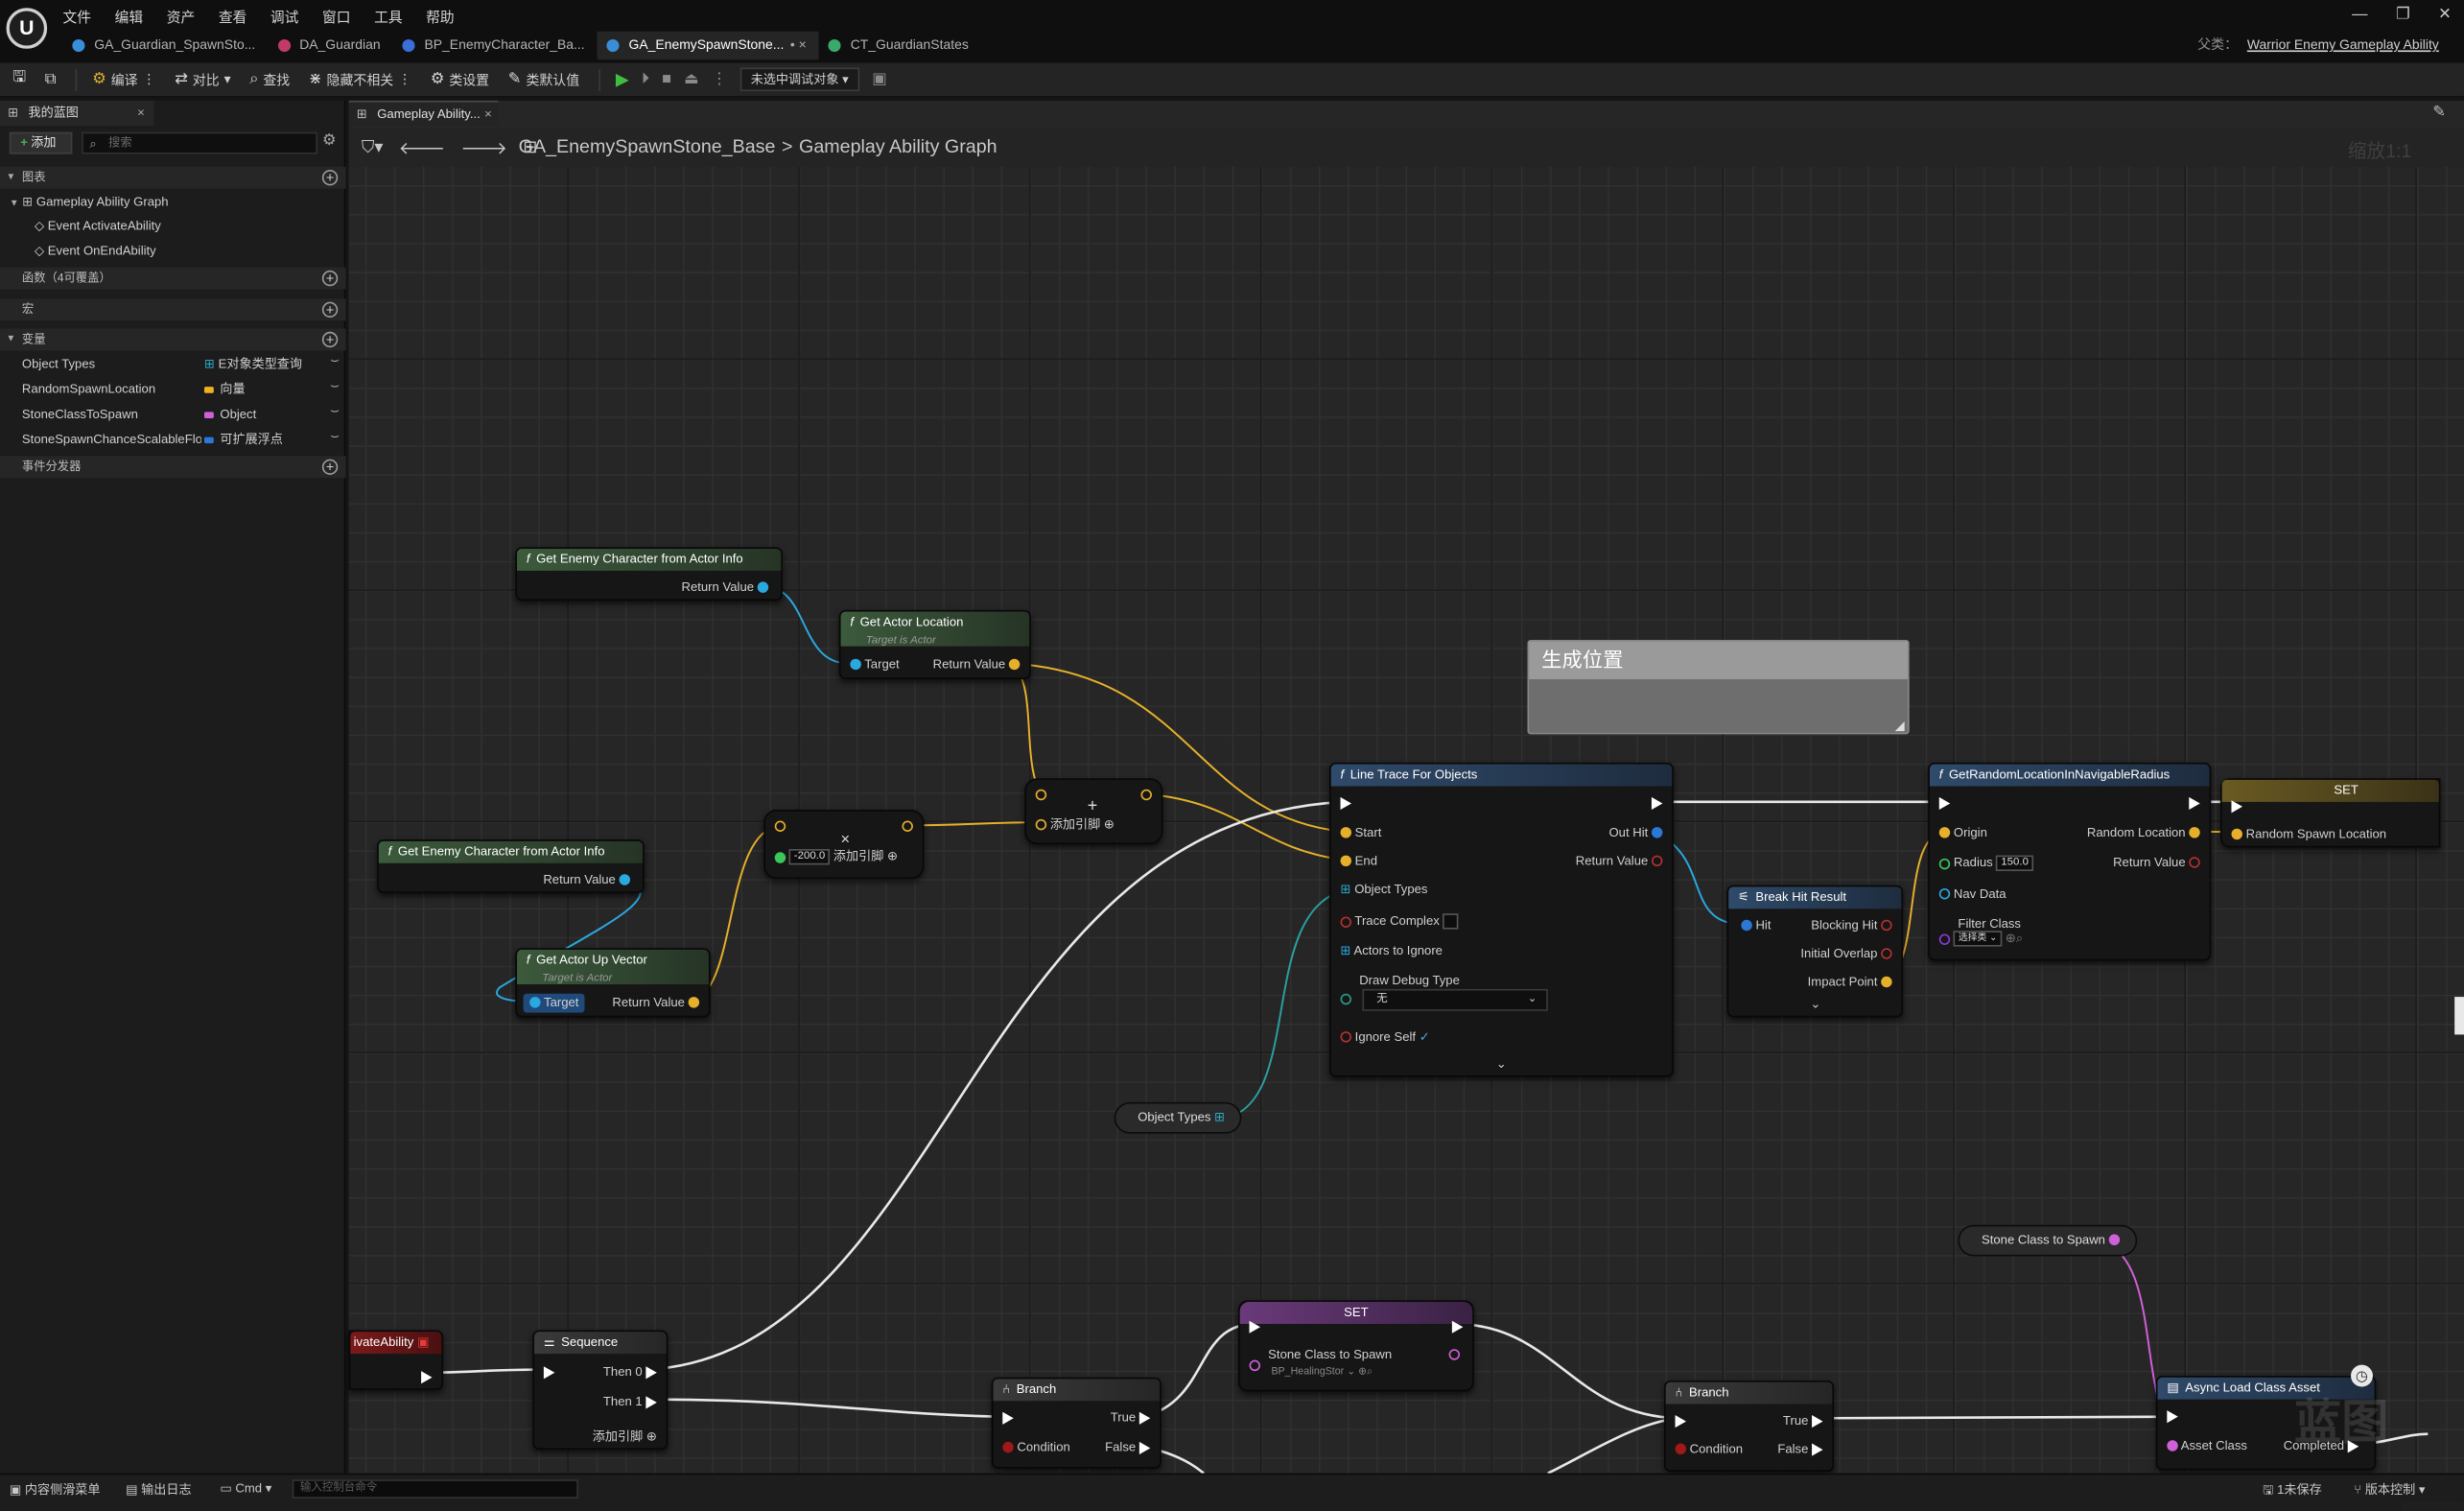 The height and width of the screenshot is (1511, 2464). Describe the element at coordinates (1361, 832) in the screenshot. I see `pin-start: Start` at that location.